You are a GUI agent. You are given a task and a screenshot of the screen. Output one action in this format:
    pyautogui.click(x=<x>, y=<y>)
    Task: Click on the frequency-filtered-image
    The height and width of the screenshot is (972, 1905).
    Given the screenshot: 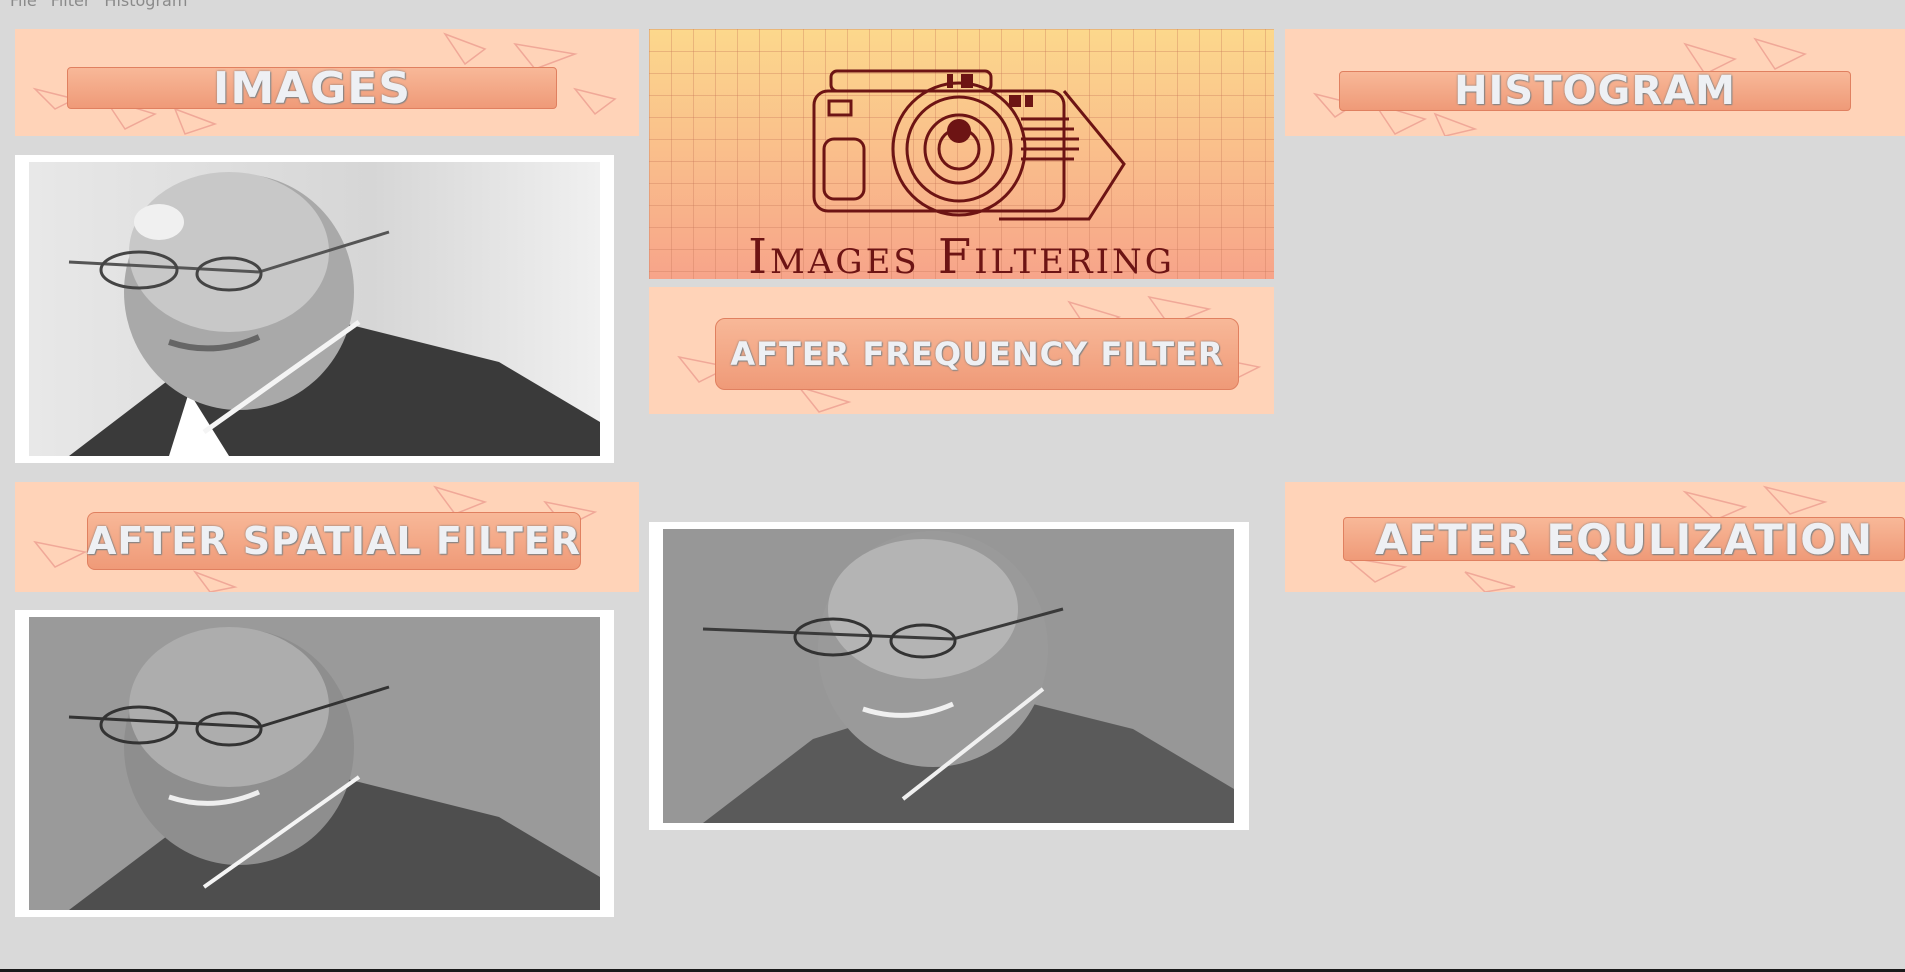 What is the action you would take?
    pyautogui.click(x=948, y=676)
    